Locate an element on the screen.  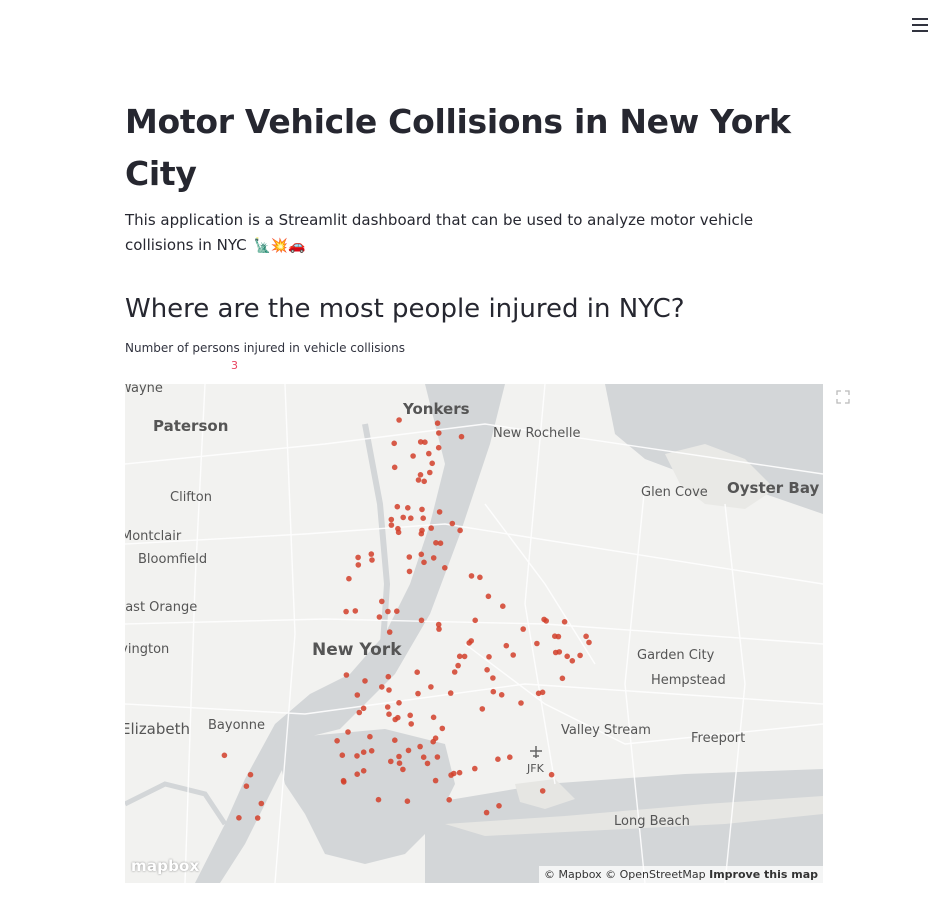
label-glen-cove: Glen Cove is located at coordinates (674, 492).